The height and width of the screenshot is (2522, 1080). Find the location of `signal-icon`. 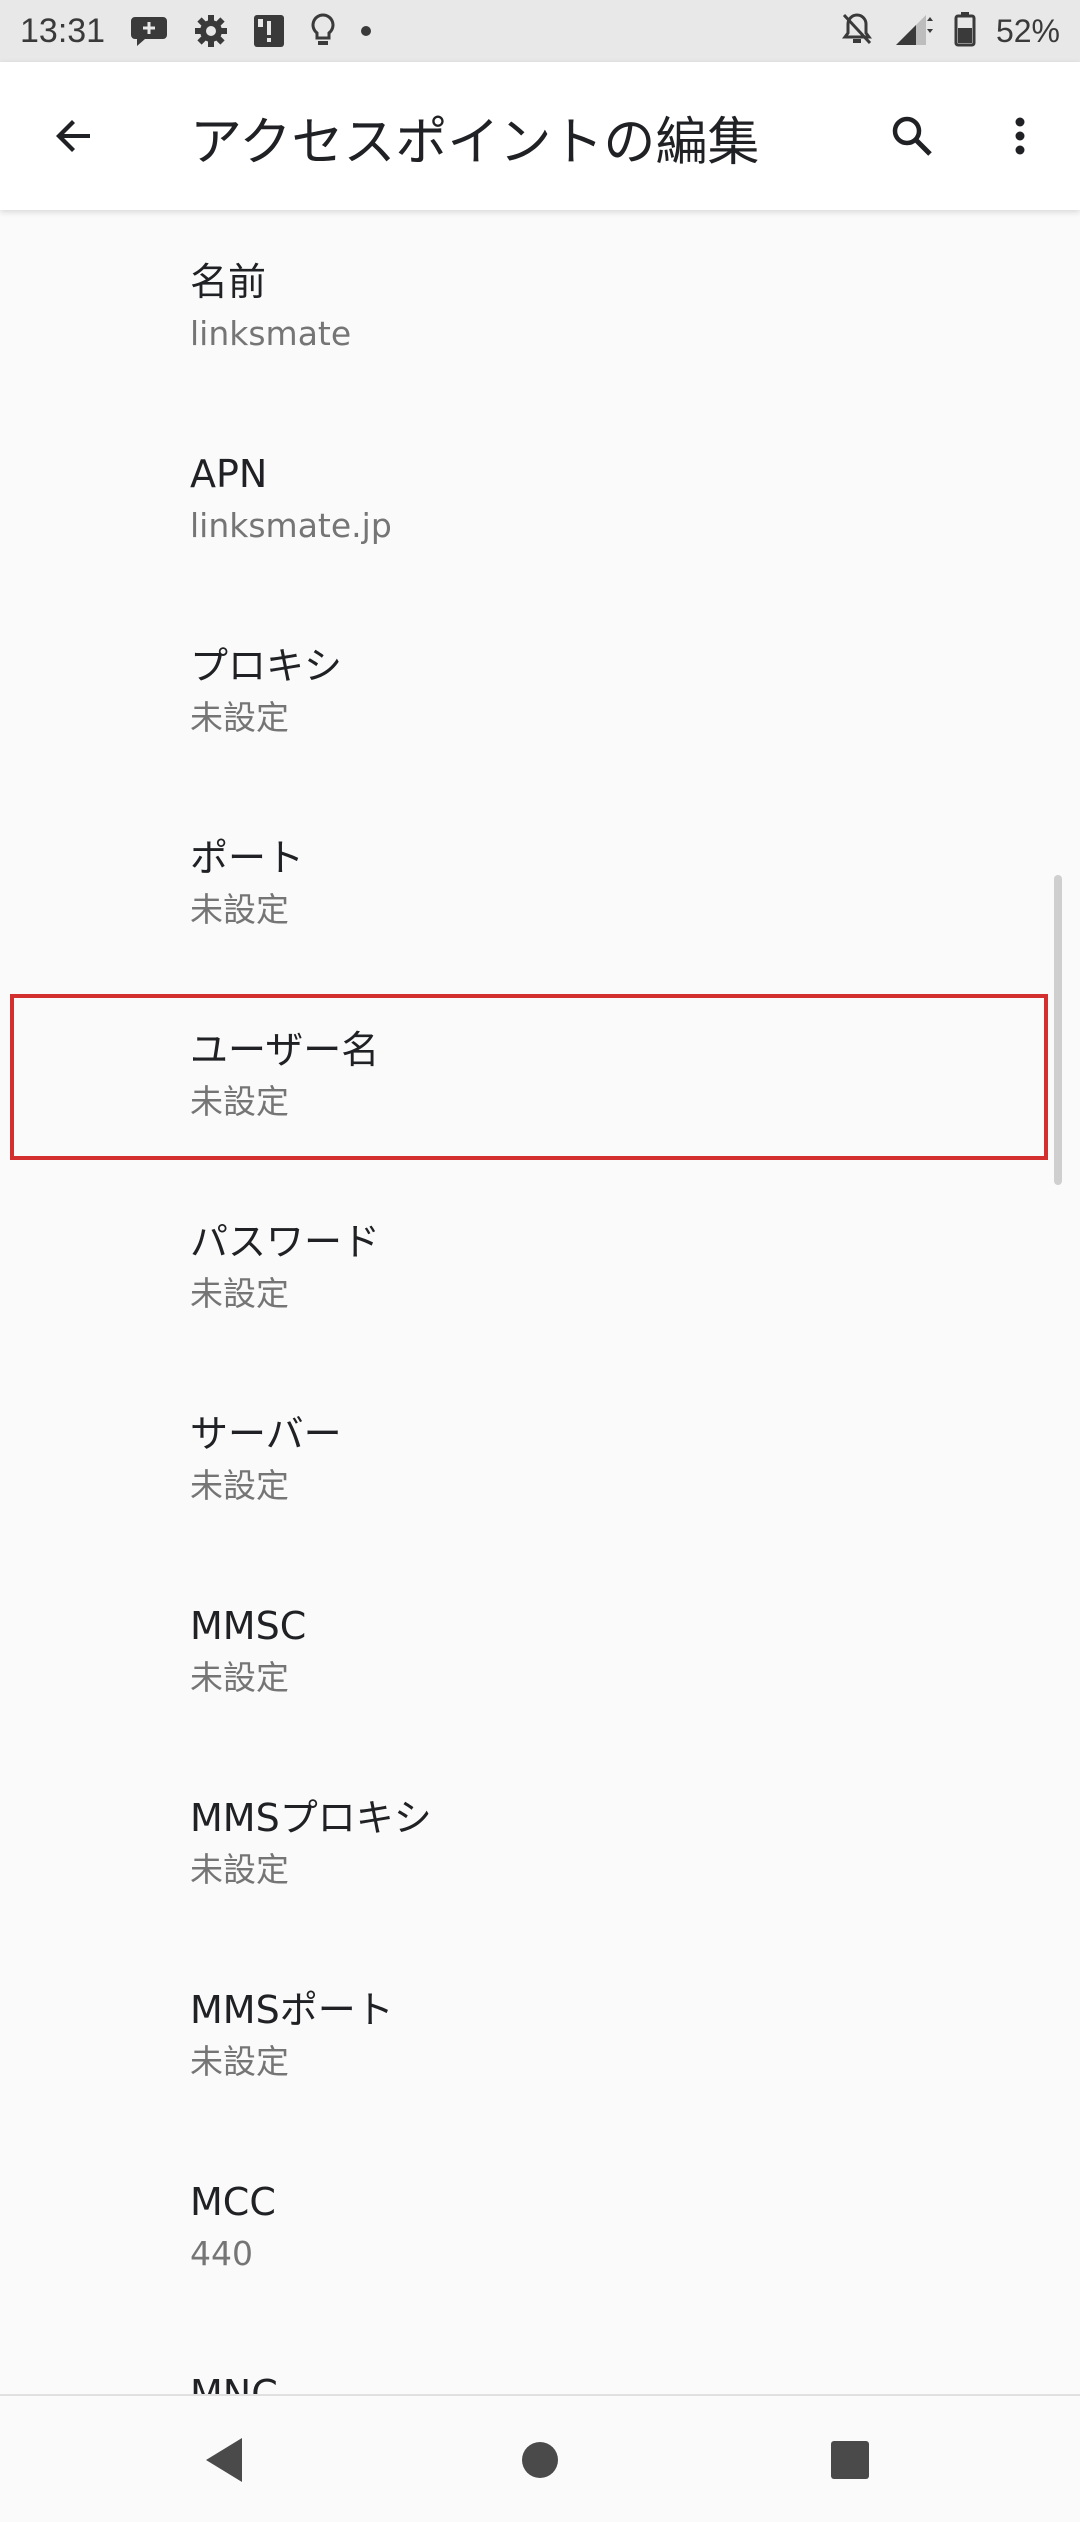

signal-icon is located at coordinates (914, 31).